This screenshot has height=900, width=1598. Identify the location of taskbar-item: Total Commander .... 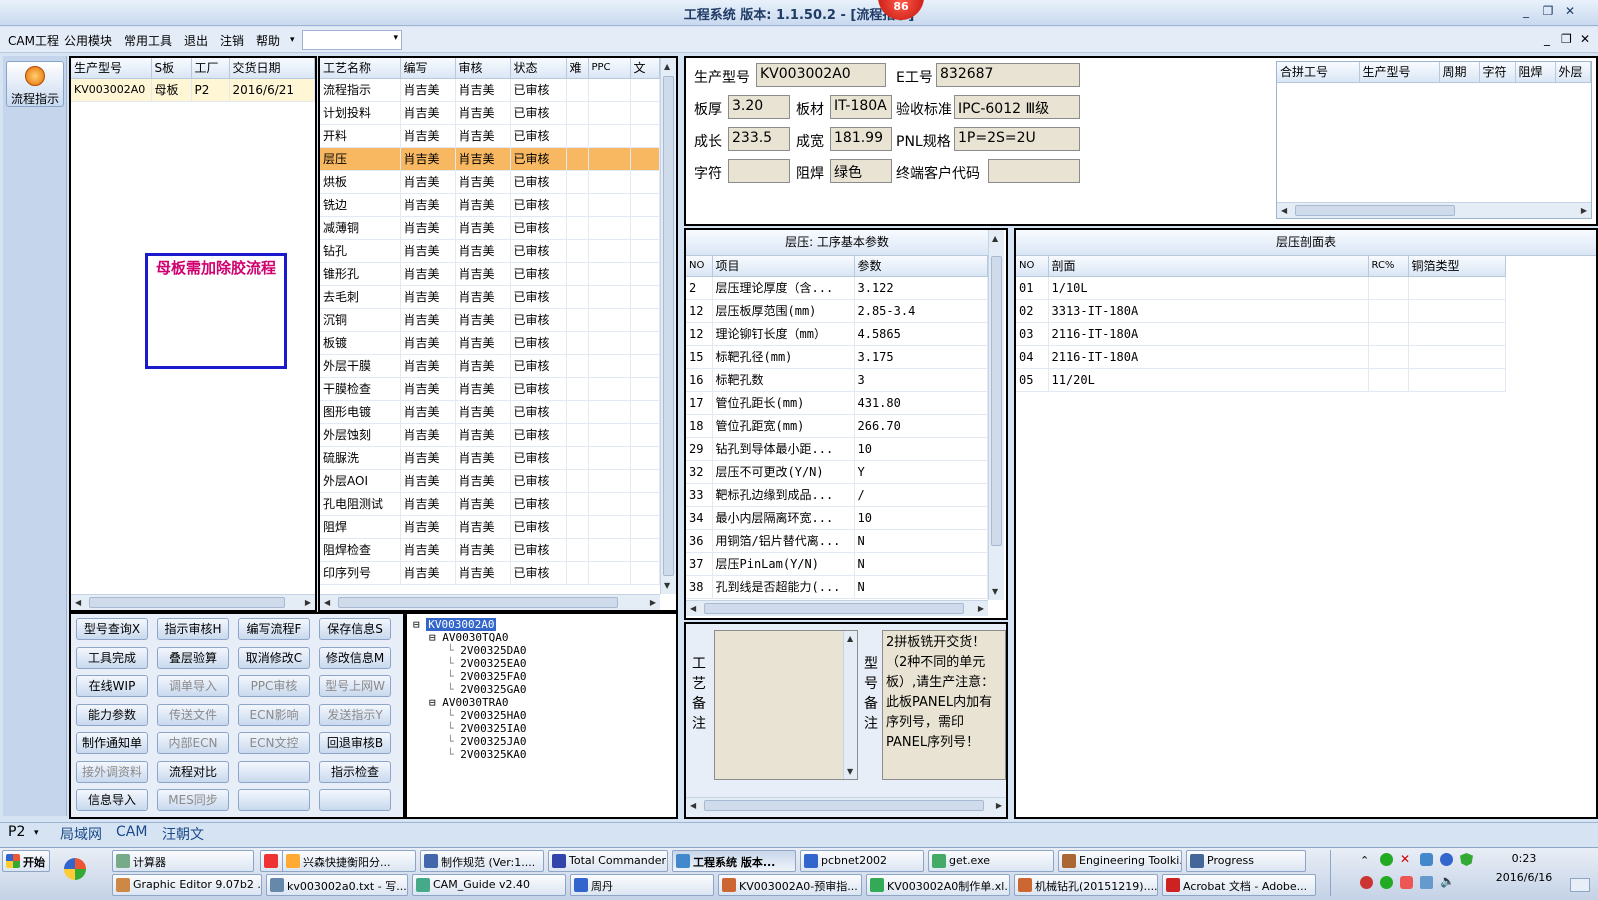
(608, 861).